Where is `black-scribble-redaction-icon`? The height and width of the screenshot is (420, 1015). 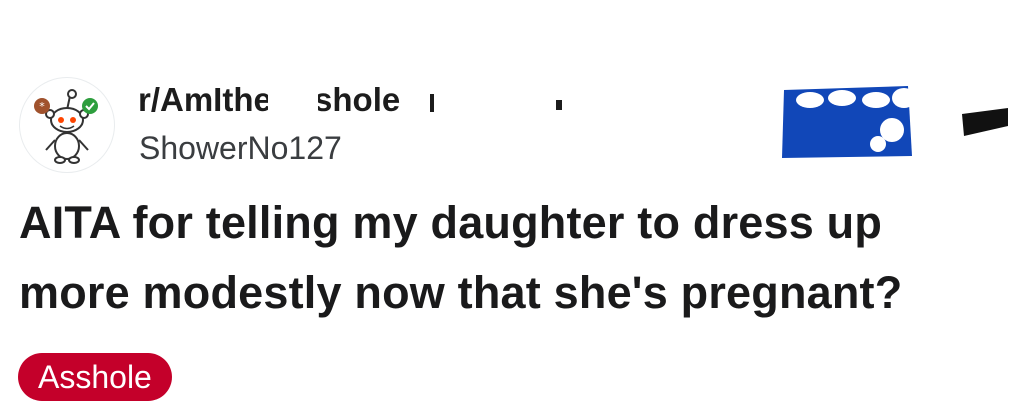 black-scribble-redaction-icon is located at coordinates (985, 122).